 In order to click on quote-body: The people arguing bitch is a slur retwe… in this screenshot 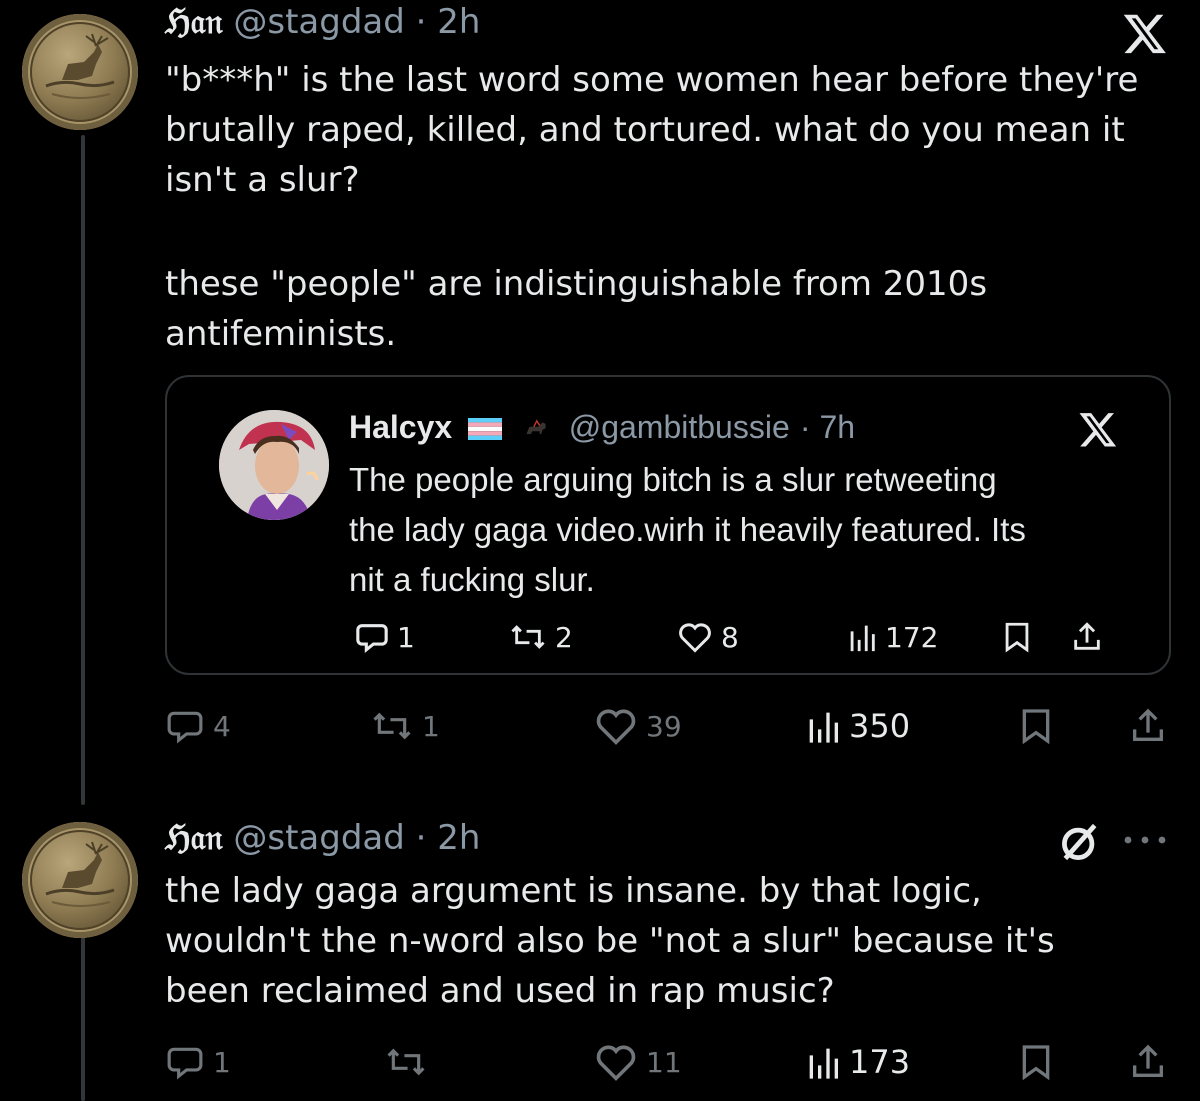, I will do `click(749, 530)`.